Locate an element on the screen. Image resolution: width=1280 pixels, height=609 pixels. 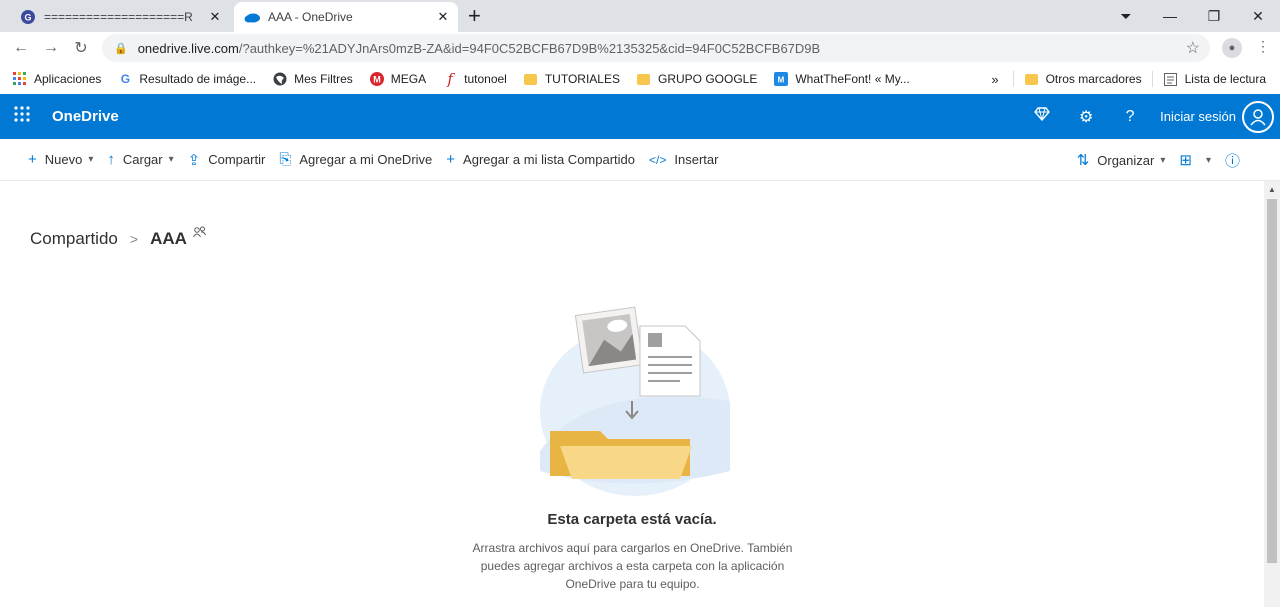
share-button: ⇪ Compartir is located at coordinates (227, 160).